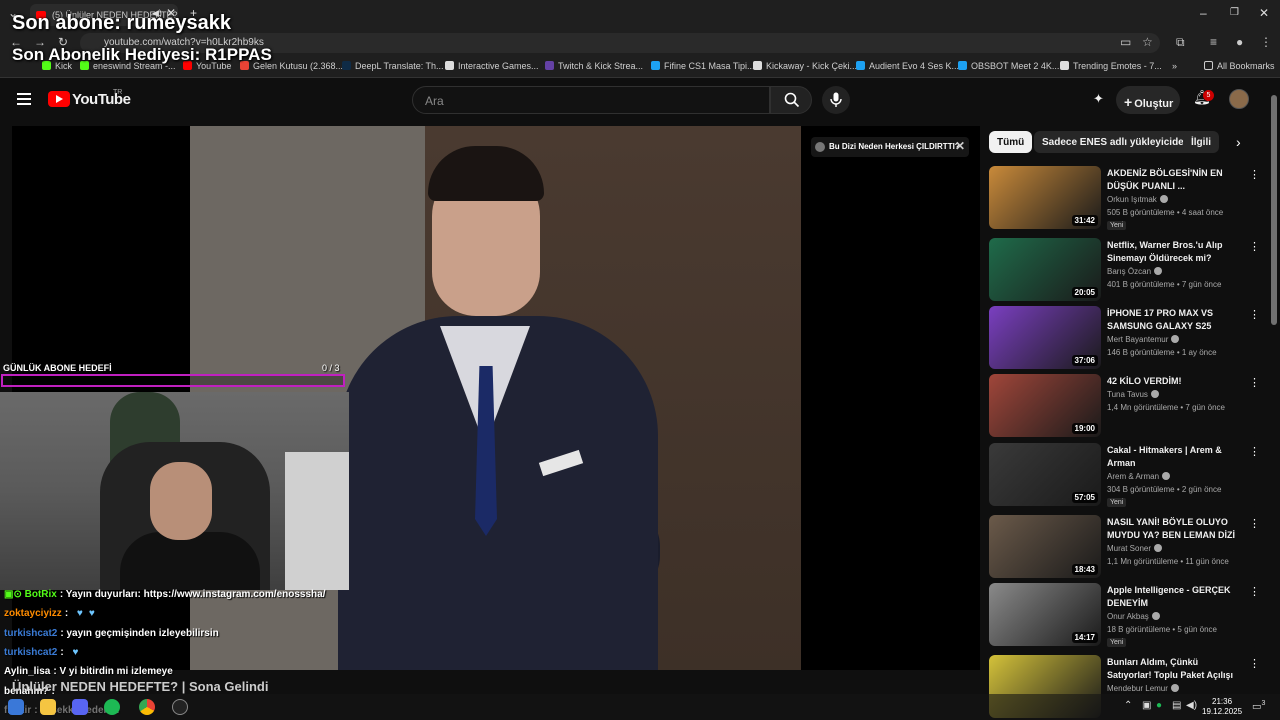  What do you see at coordinates (1180, 42) in the screenshot?
I see `extensions-icon: ⧉` at bounding box center [1180, 42].